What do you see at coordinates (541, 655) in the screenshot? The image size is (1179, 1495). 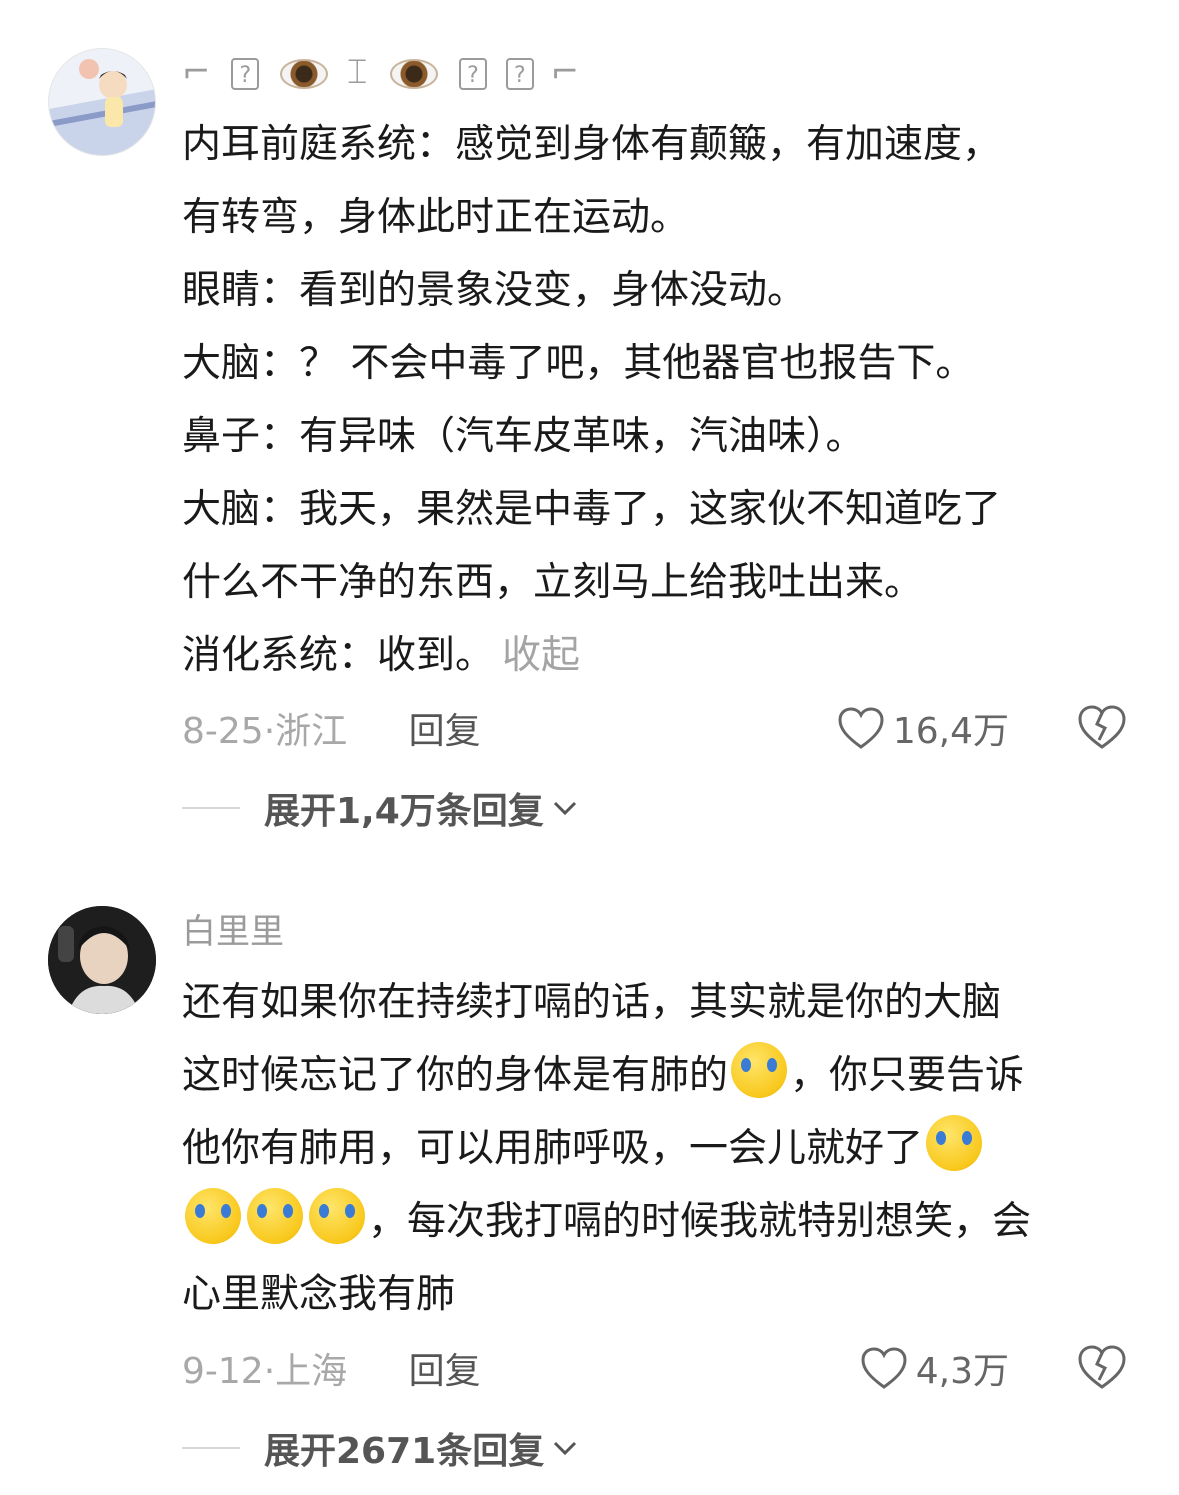 I see `collapse-link: 收起` at bounding box center [541, 655].